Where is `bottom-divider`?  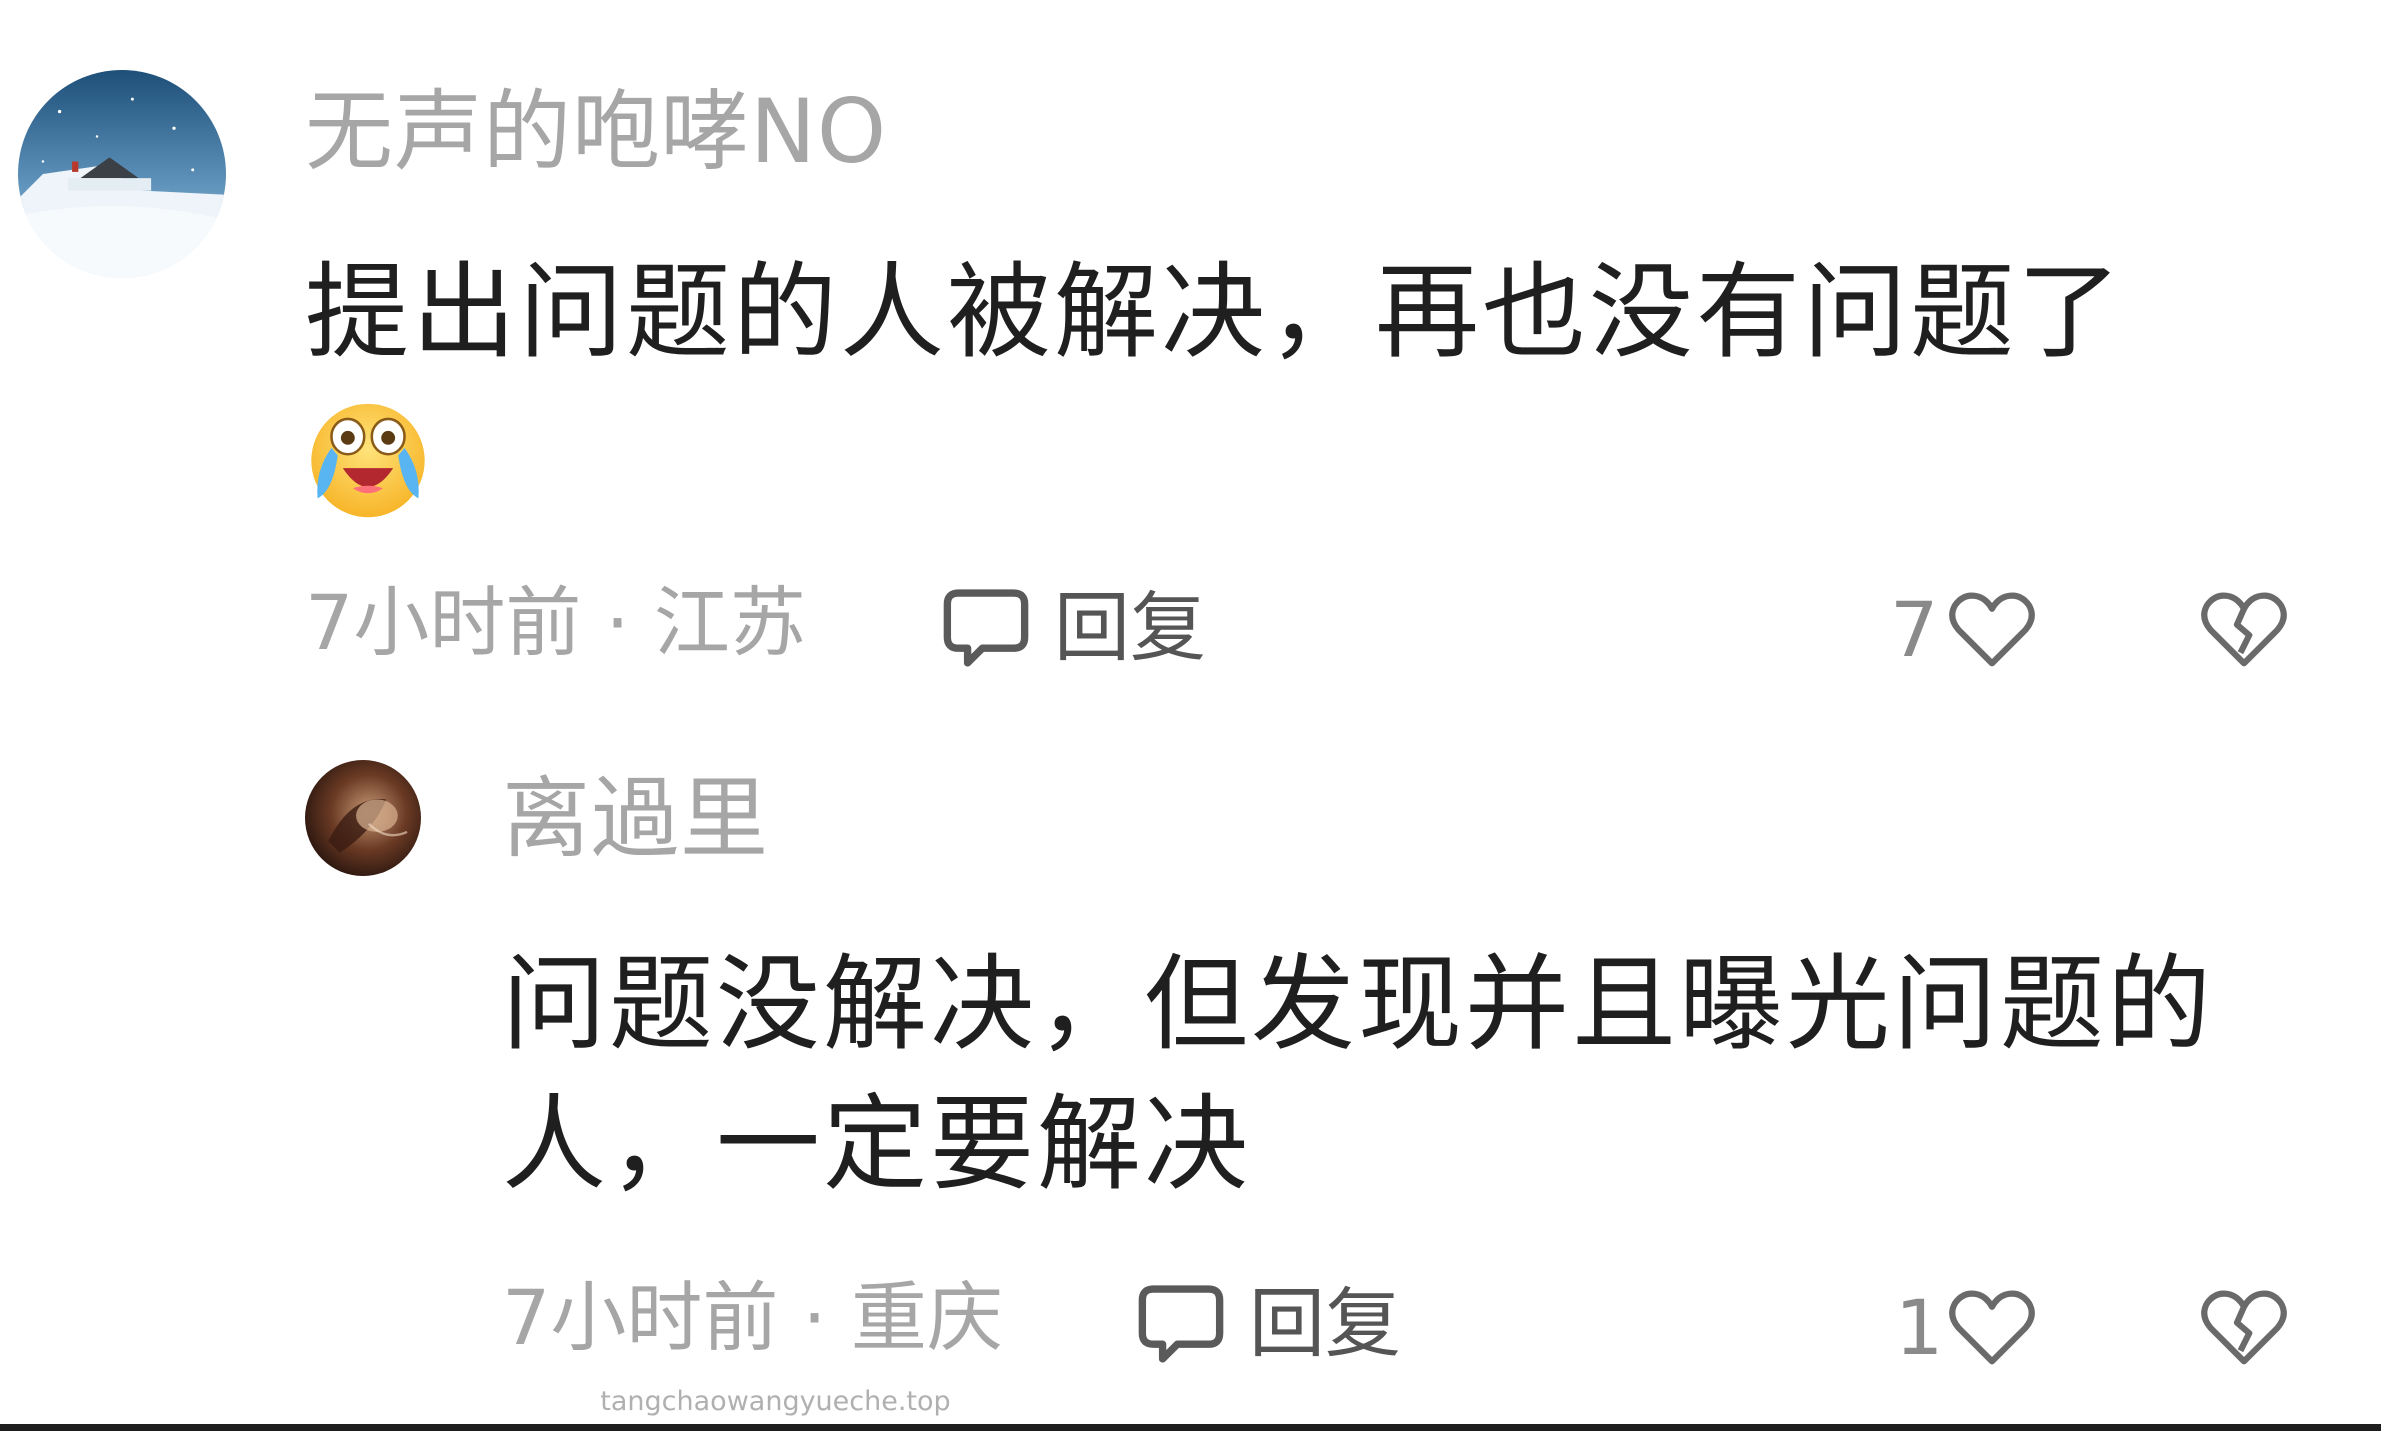
bottom-divider is located at coordinates (1190, 1427).